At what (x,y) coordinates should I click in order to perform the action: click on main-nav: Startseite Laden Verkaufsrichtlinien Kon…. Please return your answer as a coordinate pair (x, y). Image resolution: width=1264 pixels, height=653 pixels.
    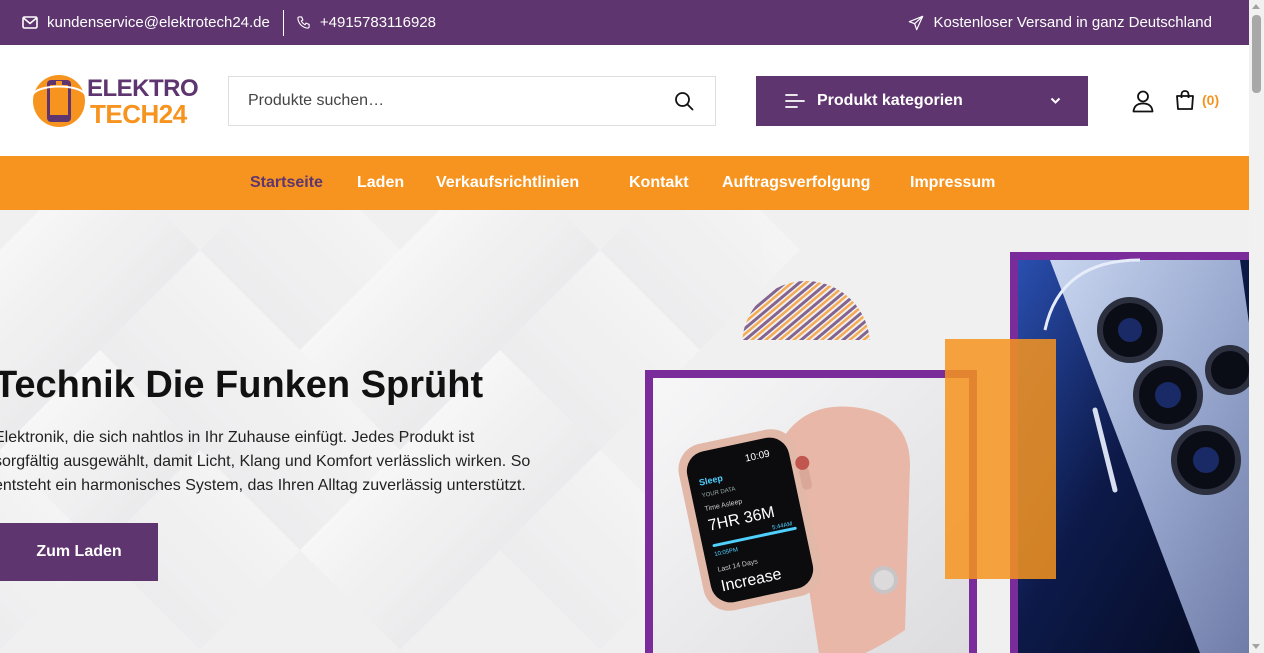
    Looking at the image, I should click on (624, 183).